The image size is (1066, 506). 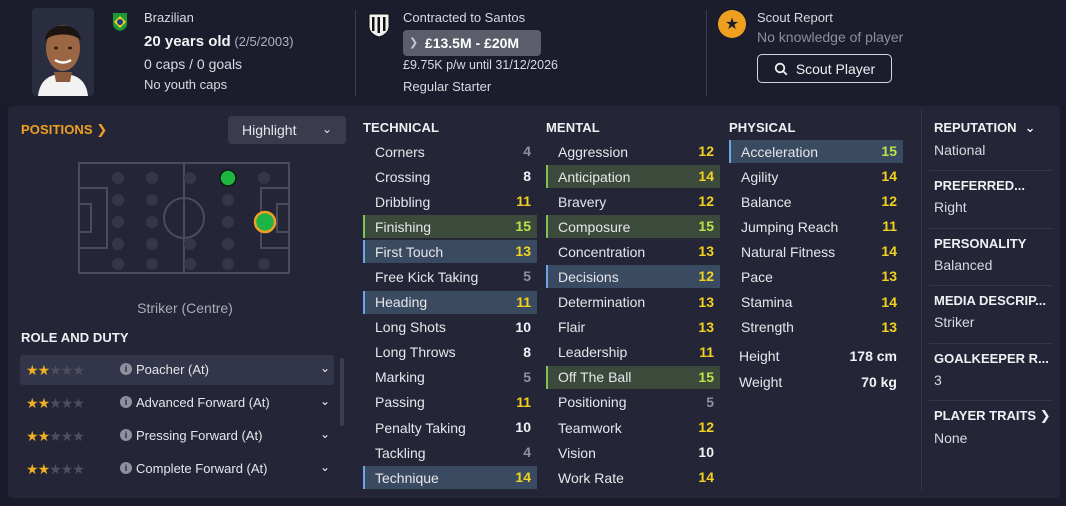 I want to click on role-list-scrollbar, so click(x=342, y=392).